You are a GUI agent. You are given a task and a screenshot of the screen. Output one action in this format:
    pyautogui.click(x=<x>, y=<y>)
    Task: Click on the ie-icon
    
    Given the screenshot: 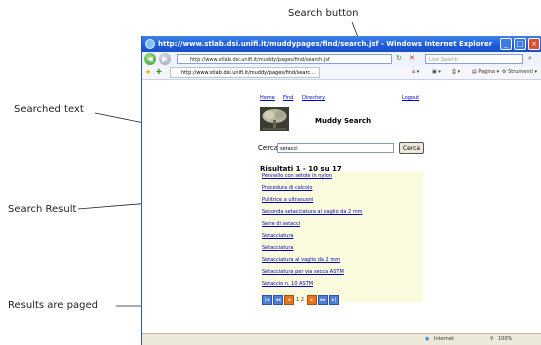 What is the action you would take?
    pyautogui.click(x=150, y=44)
    